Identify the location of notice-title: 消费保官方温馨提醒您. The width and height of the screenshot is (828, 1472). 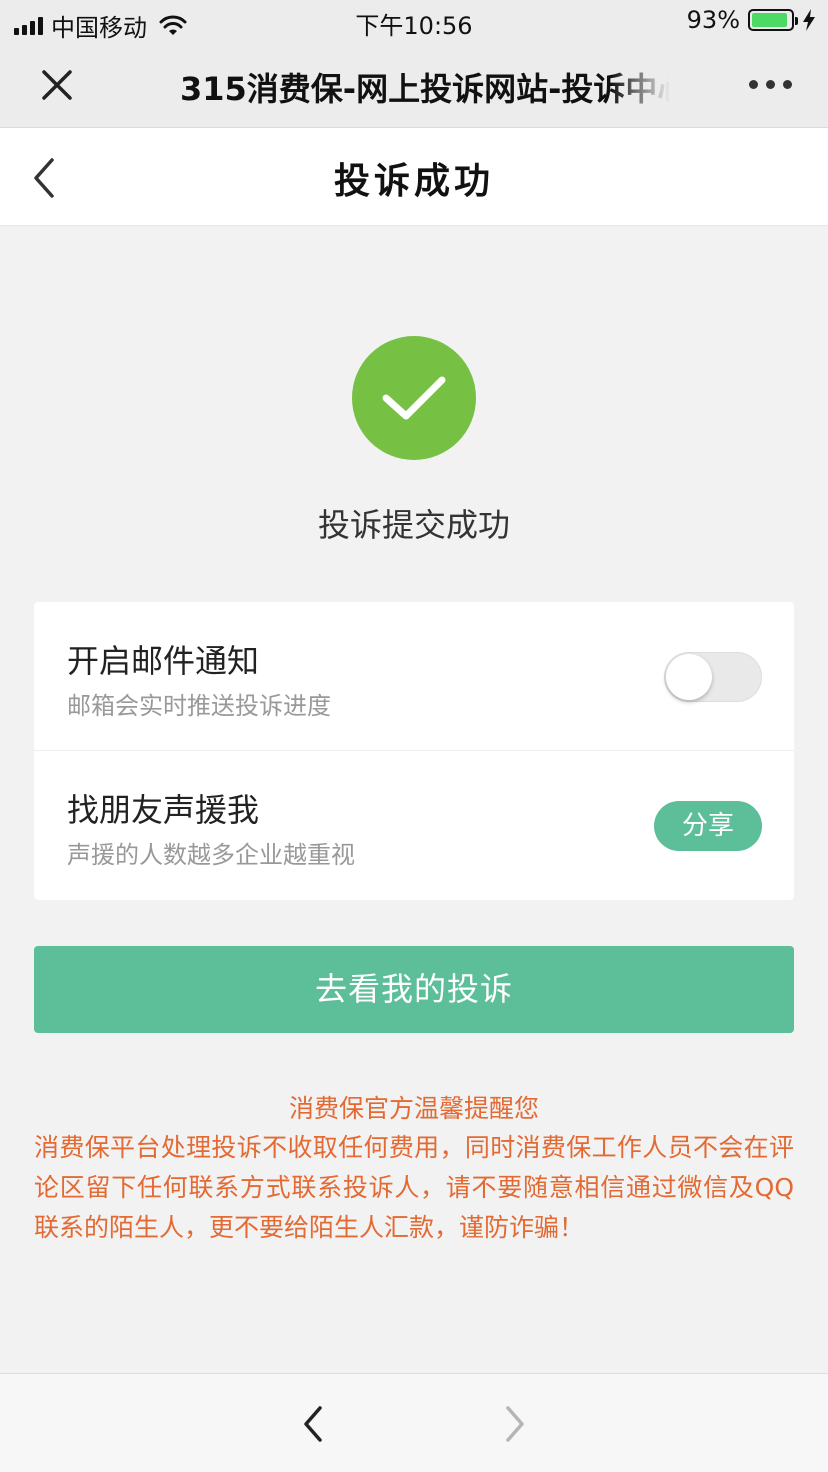
(413, 1108).